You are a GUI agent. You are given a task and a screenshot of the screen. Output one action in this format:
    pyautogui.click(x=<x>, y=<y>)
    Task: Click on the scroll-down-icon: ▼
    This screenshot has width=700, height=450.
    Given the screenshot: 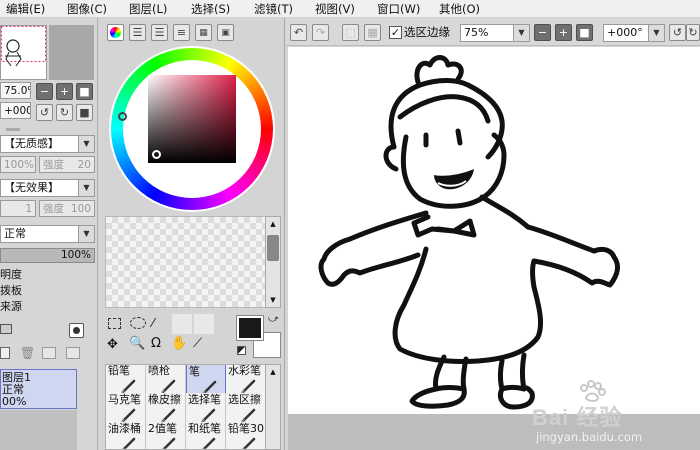 What is the action you would take?
    pyautogui.click(x=273, y=300)
    